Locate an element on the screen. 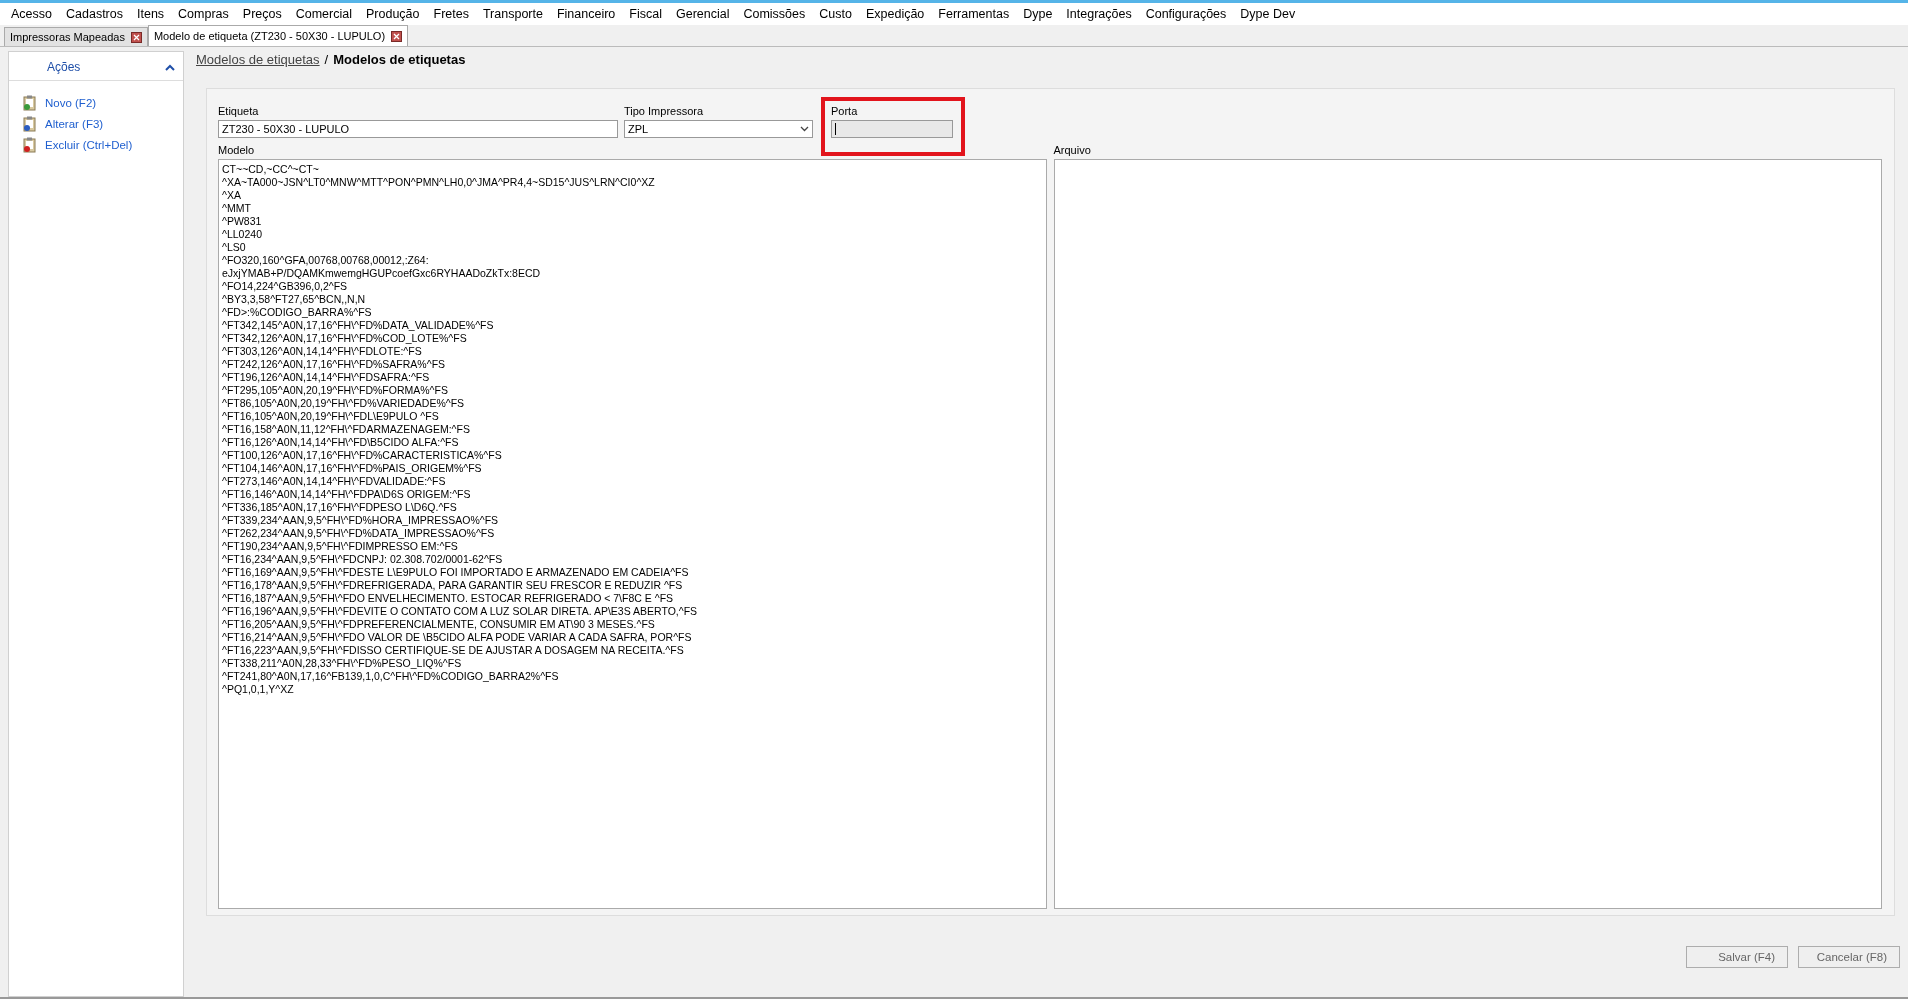 This screenshot has width=1908, height=1005. code-line: ^FT16,169^AAN,9,5^FH\^FDESTE L\E9PULO FOI IMPORTADO E ARMAZENADO EM CADEIA^FS is located at coordinates (456, 572).